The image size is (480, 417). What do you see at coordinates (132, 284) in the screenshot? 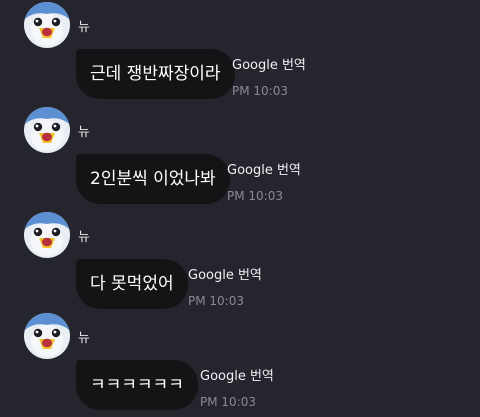
I see `message-bubble: 다 못먹었어` at bounding box center [132, 284].